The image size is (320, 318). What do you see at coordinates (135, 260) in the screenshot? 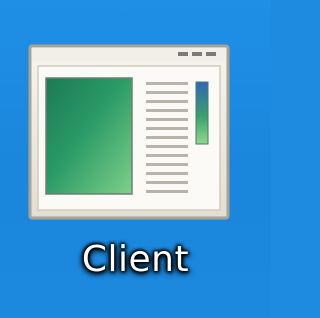
I see `shortcut-label: Client` at bounding box center [135, 260].